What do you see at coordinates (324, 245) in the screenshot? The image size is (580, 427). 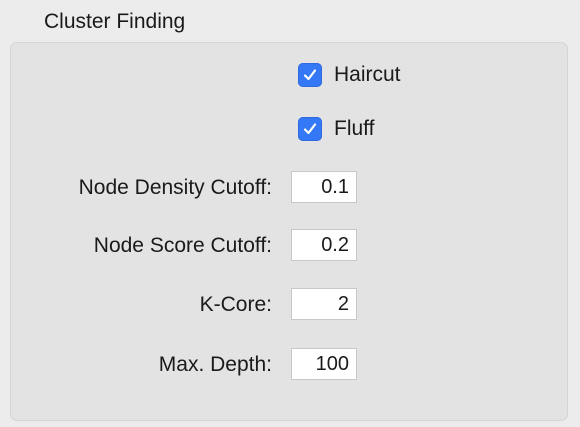 I see `node-score-cutoff-input` at bounding box center [324, 245].